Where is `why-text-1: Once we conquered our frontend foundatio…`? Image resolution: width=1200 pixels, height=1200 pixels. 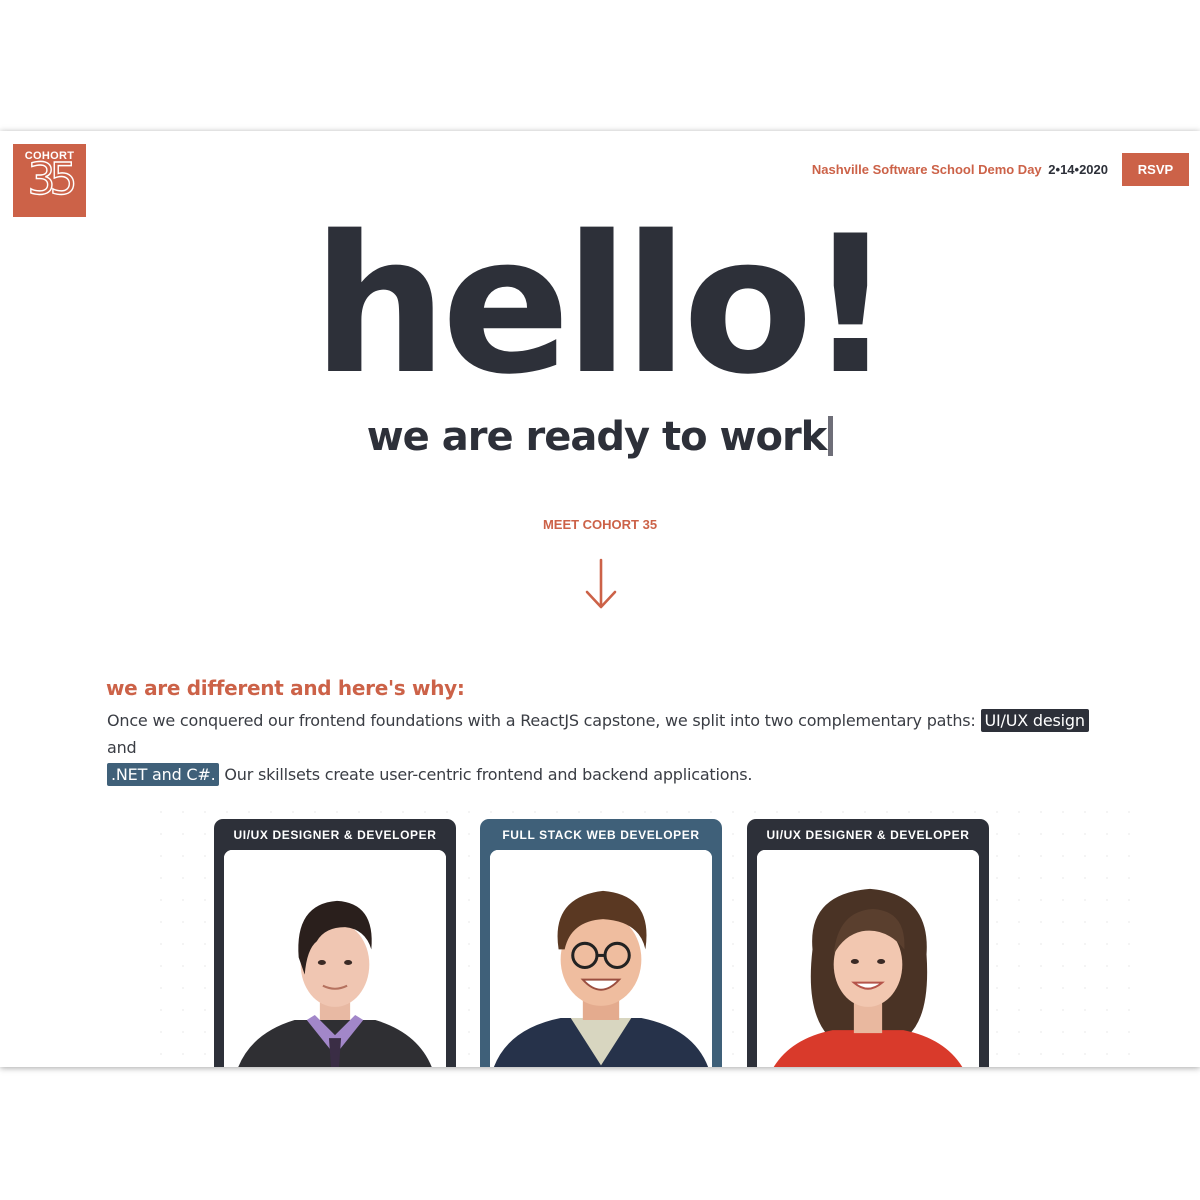
why-text-1: Once we conquered our frontend foundatio… is located at coordinates (544, 720).